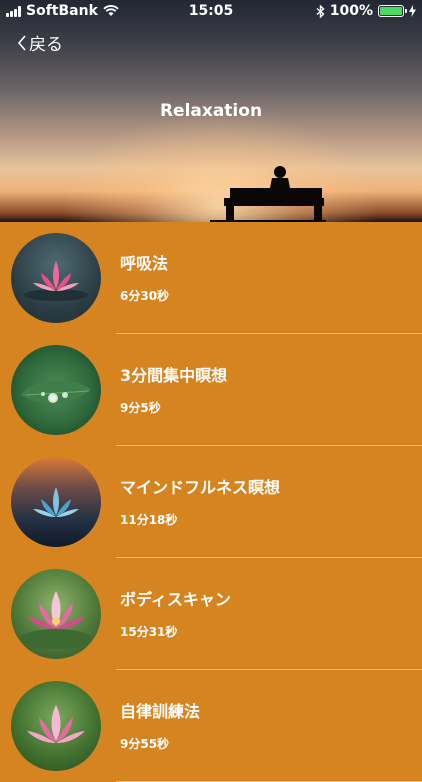  Describe the element at coordinates (144, 263) in the screenshot. I see `session-title: 呼吸法` at that location.